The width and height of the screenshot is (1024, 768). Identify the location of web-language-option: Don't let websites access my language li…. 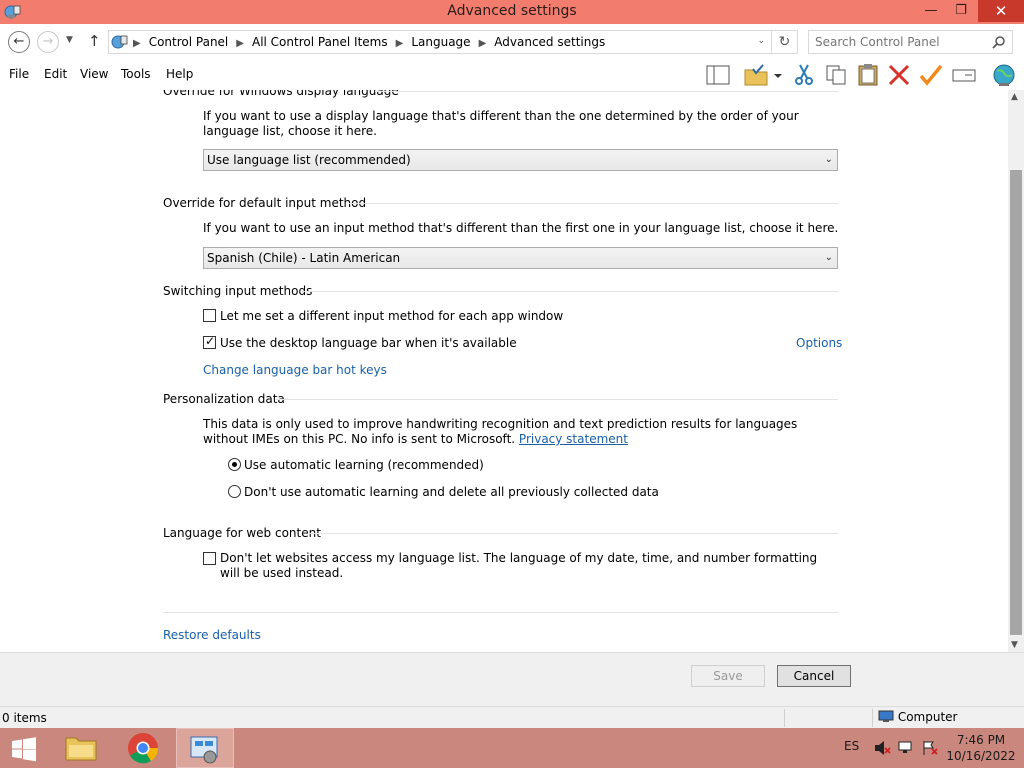
(513, 566).